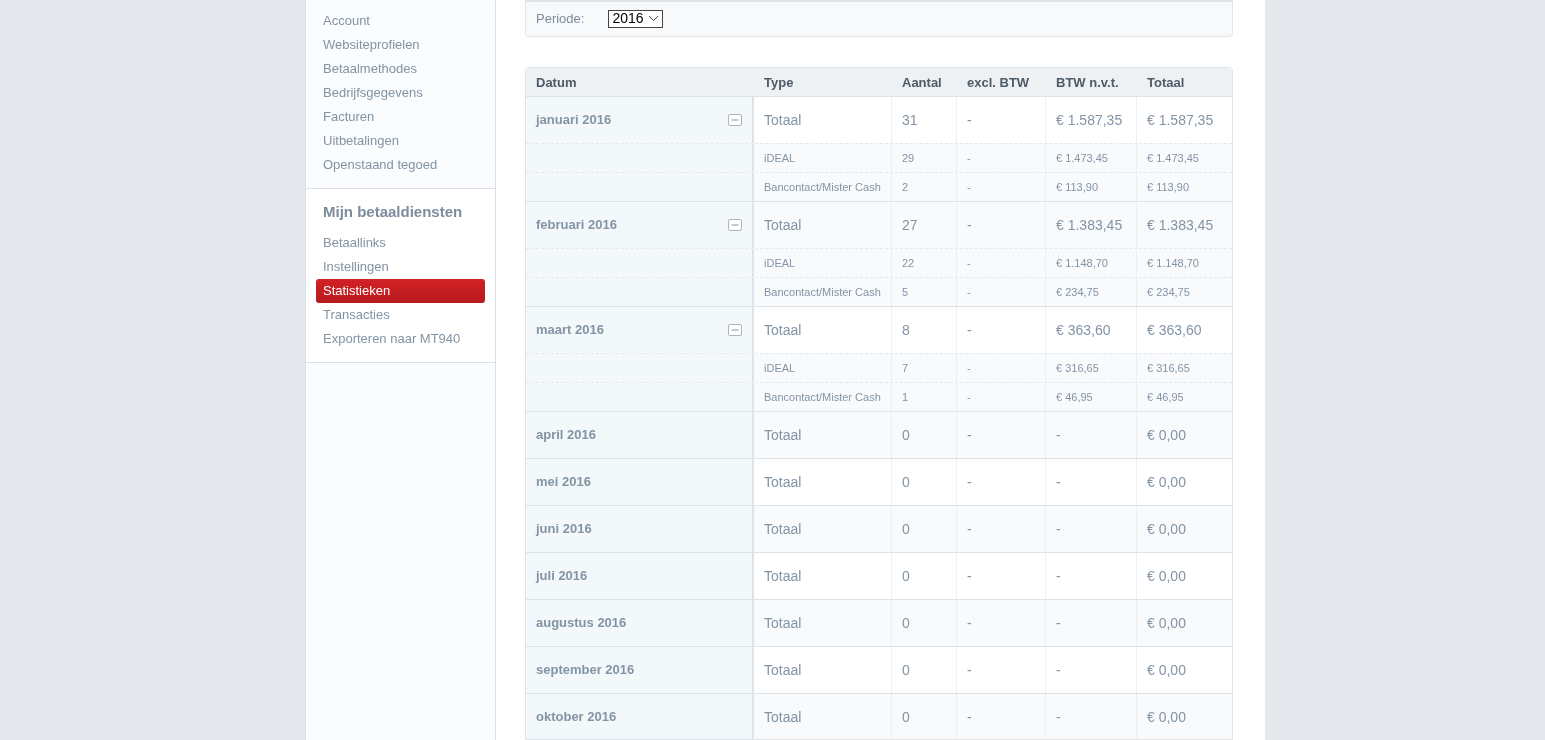 This screenshot has width=1545, height=740. I want to click on sidebar-item: Bedrijfsgegevens, so click(400, 93).